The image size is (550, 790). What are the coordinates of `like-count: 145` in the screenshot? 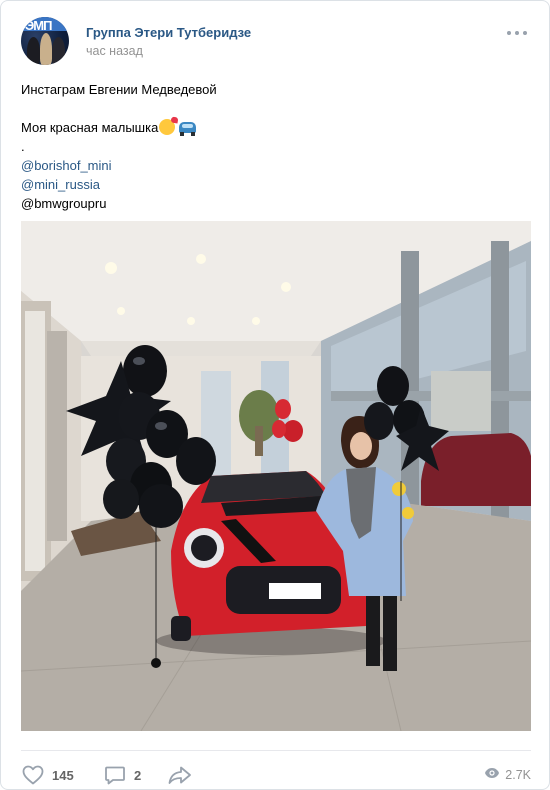 It's located at (63, 775).